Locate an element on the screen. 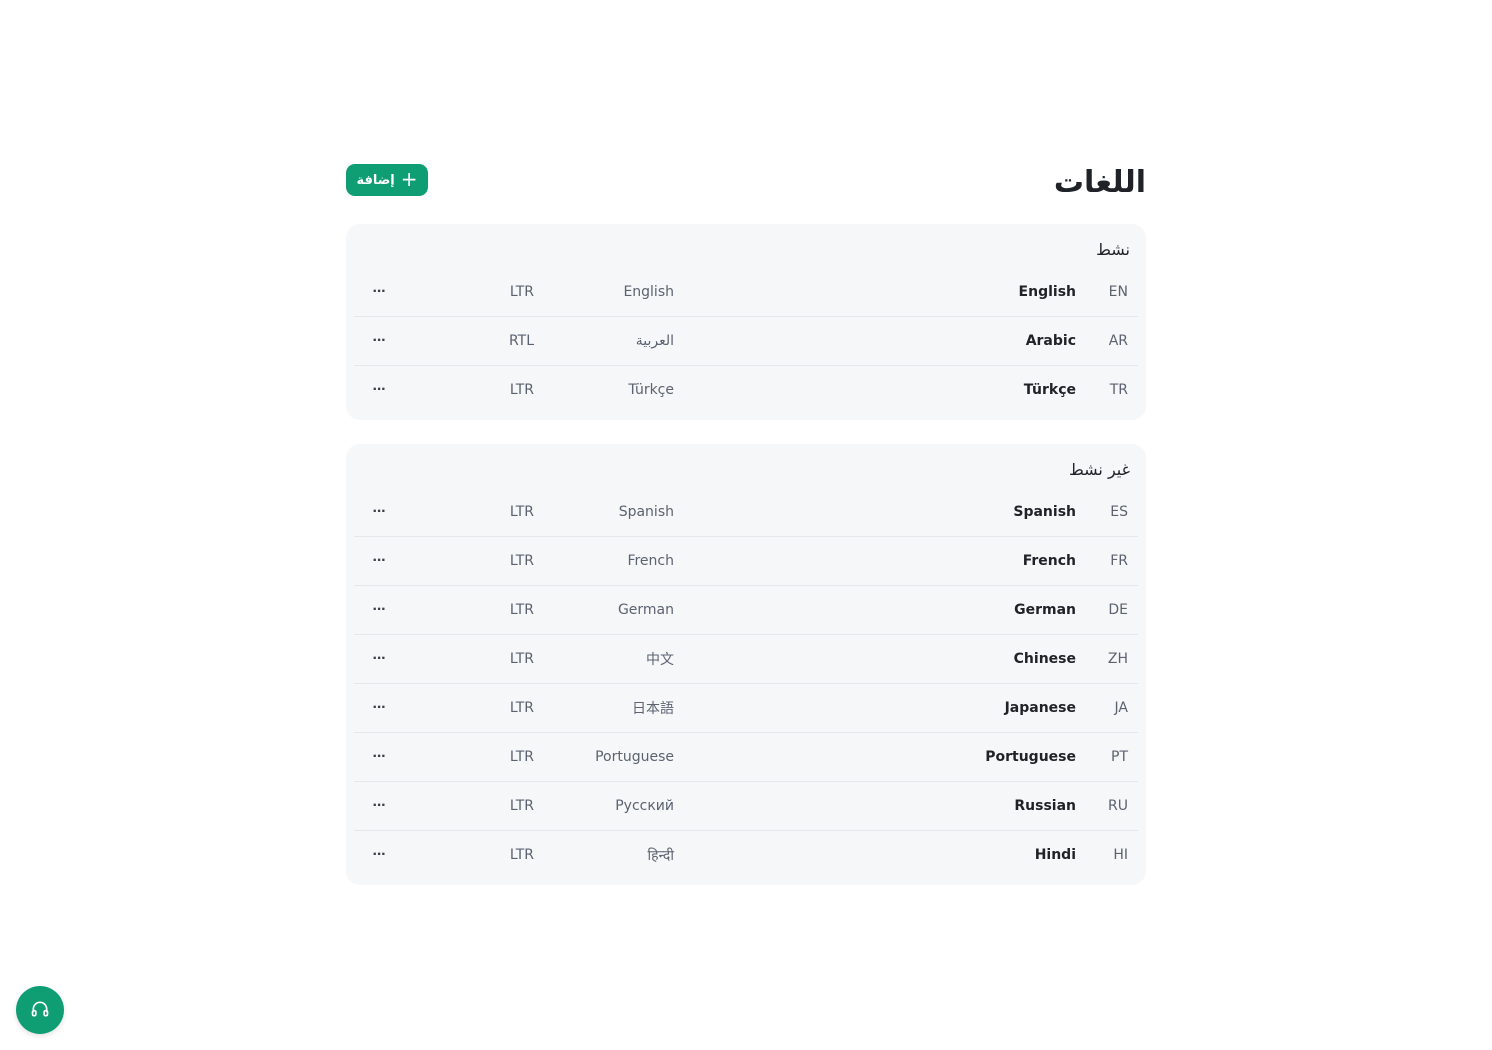  language-code: RU is located at coordinates (1118, 806).